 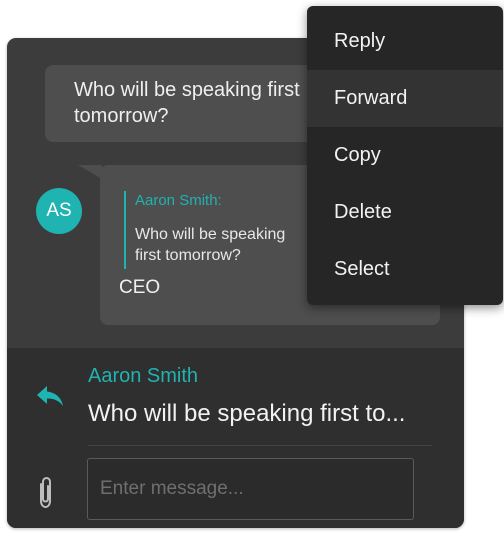 What do you see at coordinates (143, 376) in the screenshot?
I see `reply-preview-author: Aaron Smith` at bounding box center [143, 376].